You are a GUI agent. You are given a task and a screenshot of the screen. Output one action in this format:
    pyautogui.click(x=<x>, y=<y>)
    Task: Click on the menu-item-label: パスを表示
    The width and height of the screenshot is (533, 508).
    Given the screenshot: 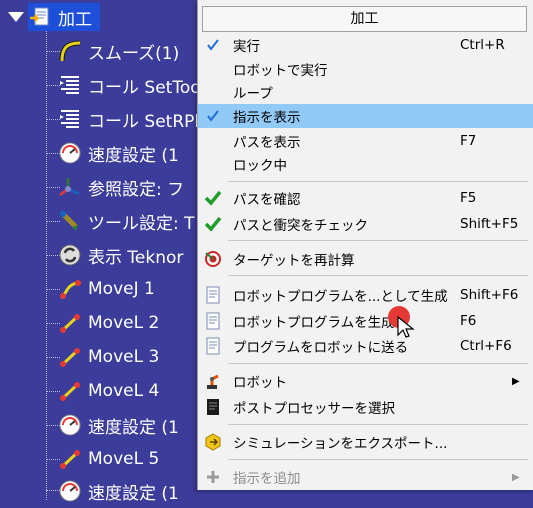 What is the action you would take?
    pyautogui.click(x=267, y=143)
    